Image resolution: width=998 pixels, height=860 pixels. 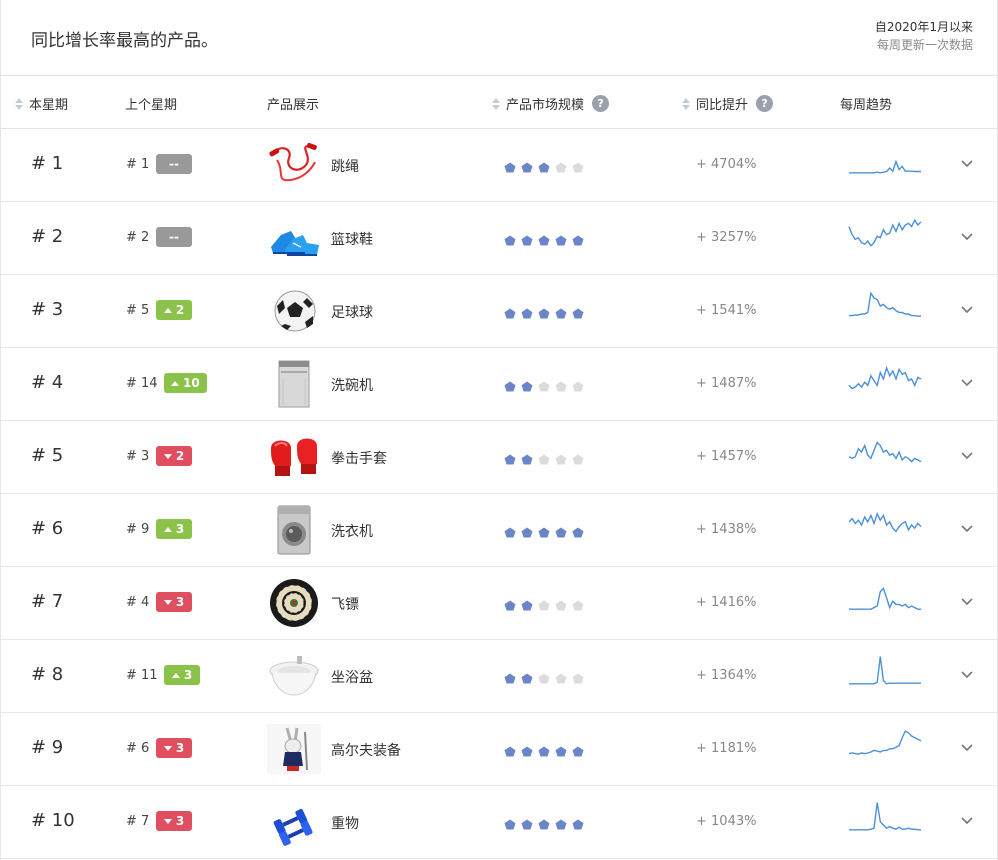 I want to click on current-rank: # 10, so click(x=53, y=820).